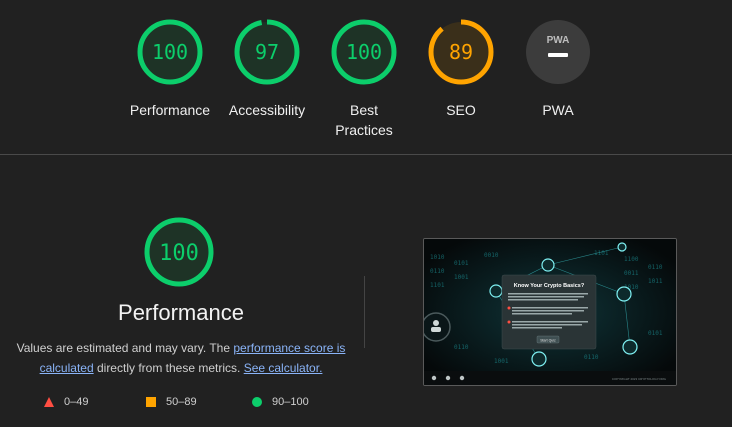  I want to click on legend-range: 0–49, so click(76, 402).